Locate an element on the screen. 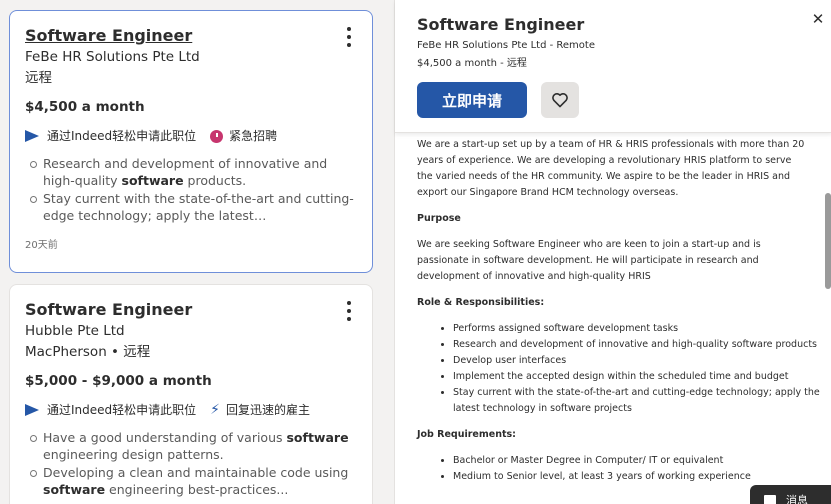  urgent-label: 紧急招聘 is located at coordinates (253, 136).